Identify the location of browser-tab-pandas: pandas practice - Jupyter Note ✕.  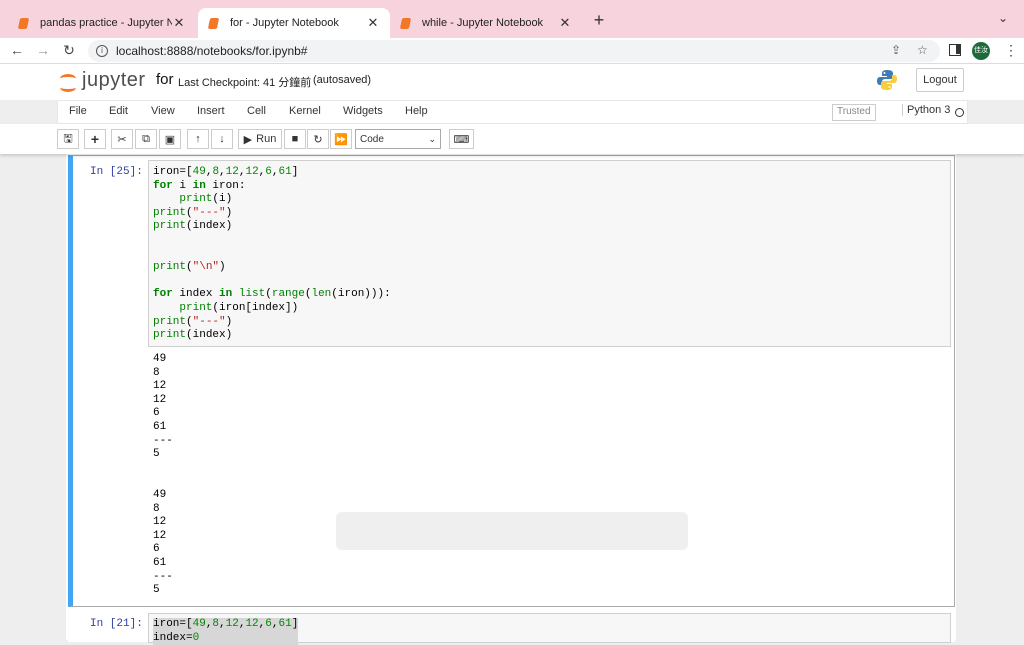
(102, 23).